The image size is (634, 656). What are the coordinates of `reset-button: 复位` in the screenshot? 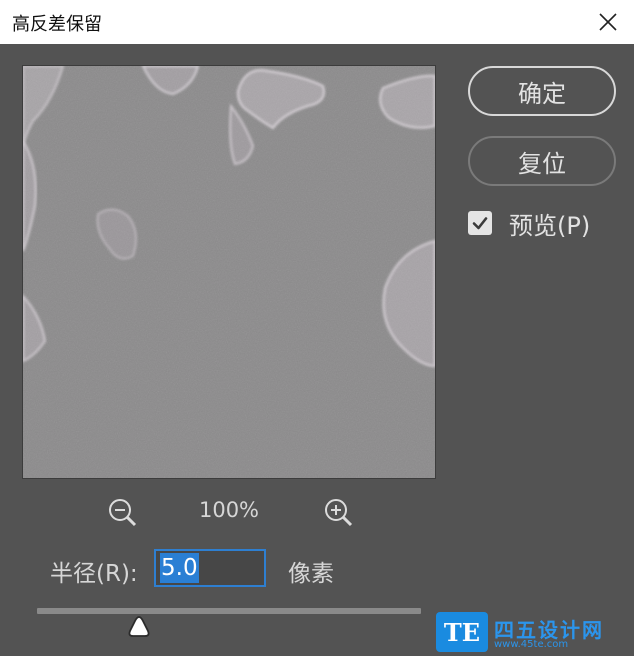 It's located at (542, 161).